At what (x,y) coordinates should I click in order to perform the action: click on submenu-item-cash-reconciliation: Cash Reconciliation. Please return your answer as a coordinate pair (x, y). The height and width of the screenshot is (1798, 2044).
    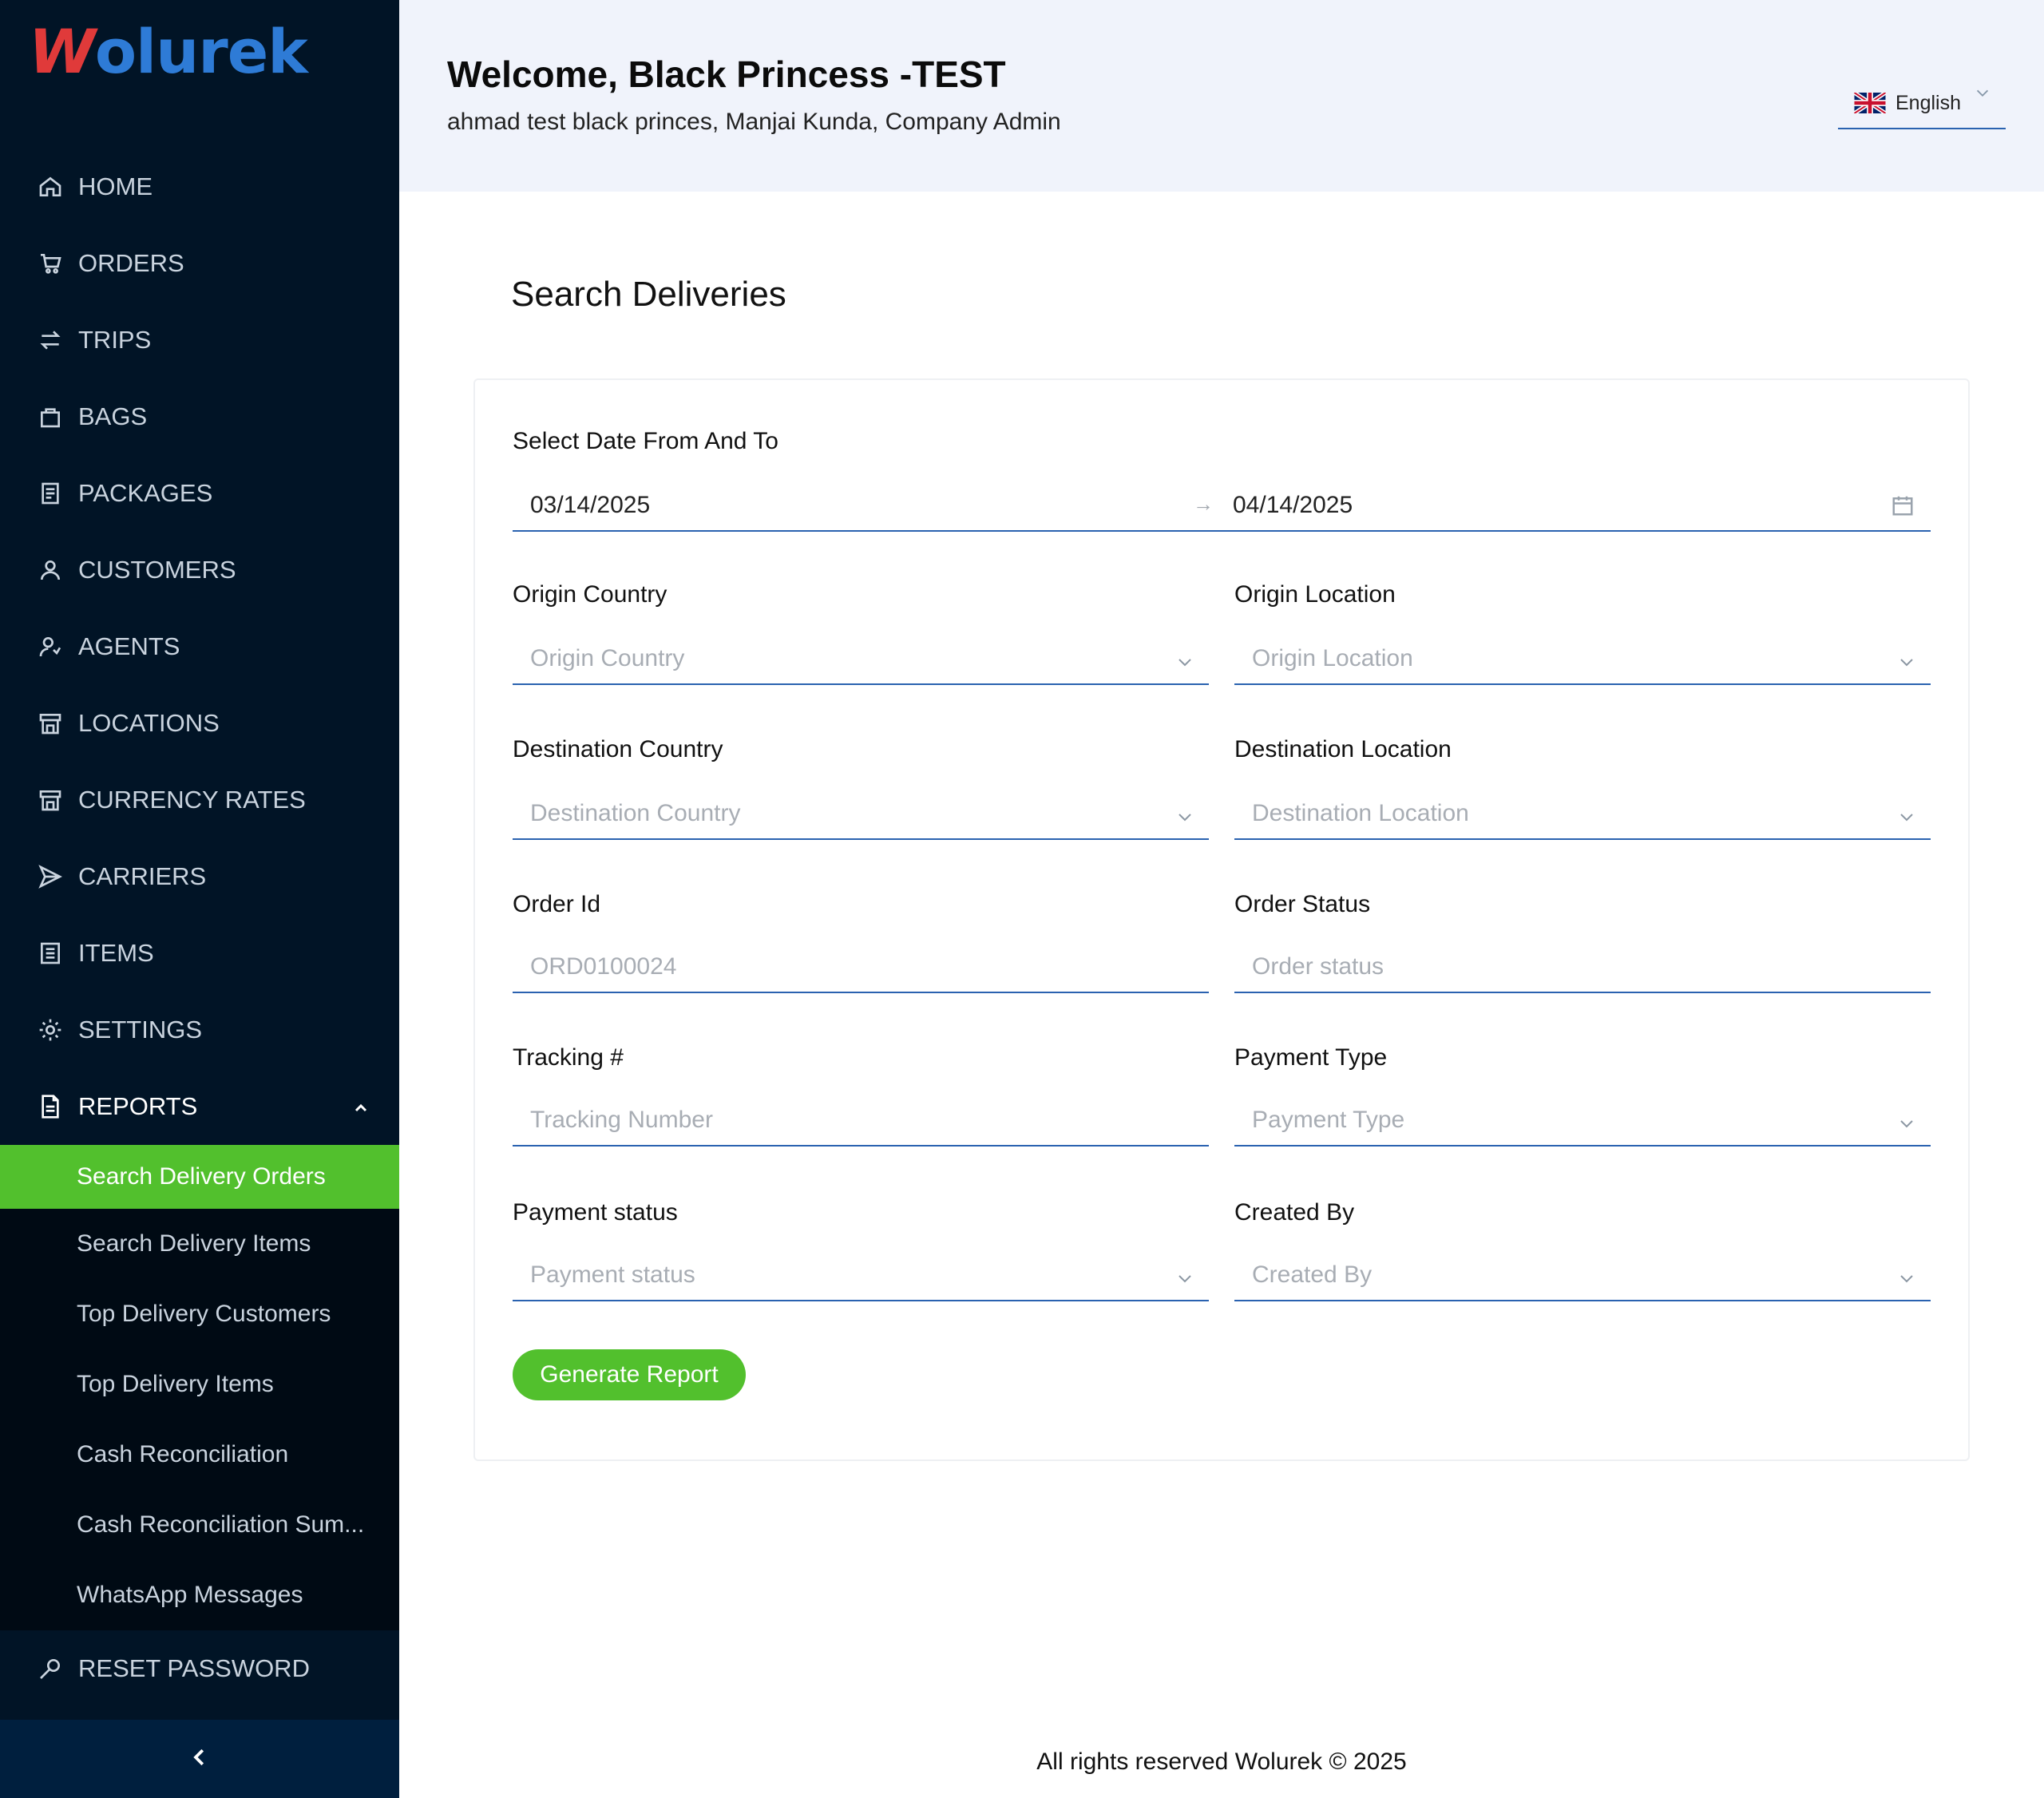
    Looking at the image, I should click on (199, 1455).